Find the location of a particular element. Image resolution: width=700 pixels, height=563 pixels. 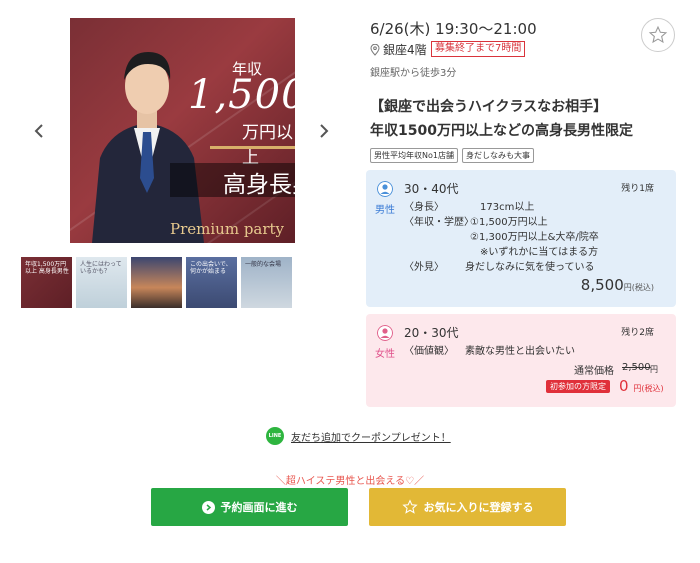

req-key: 〈身長〉 is located at coordinates (424, 207).